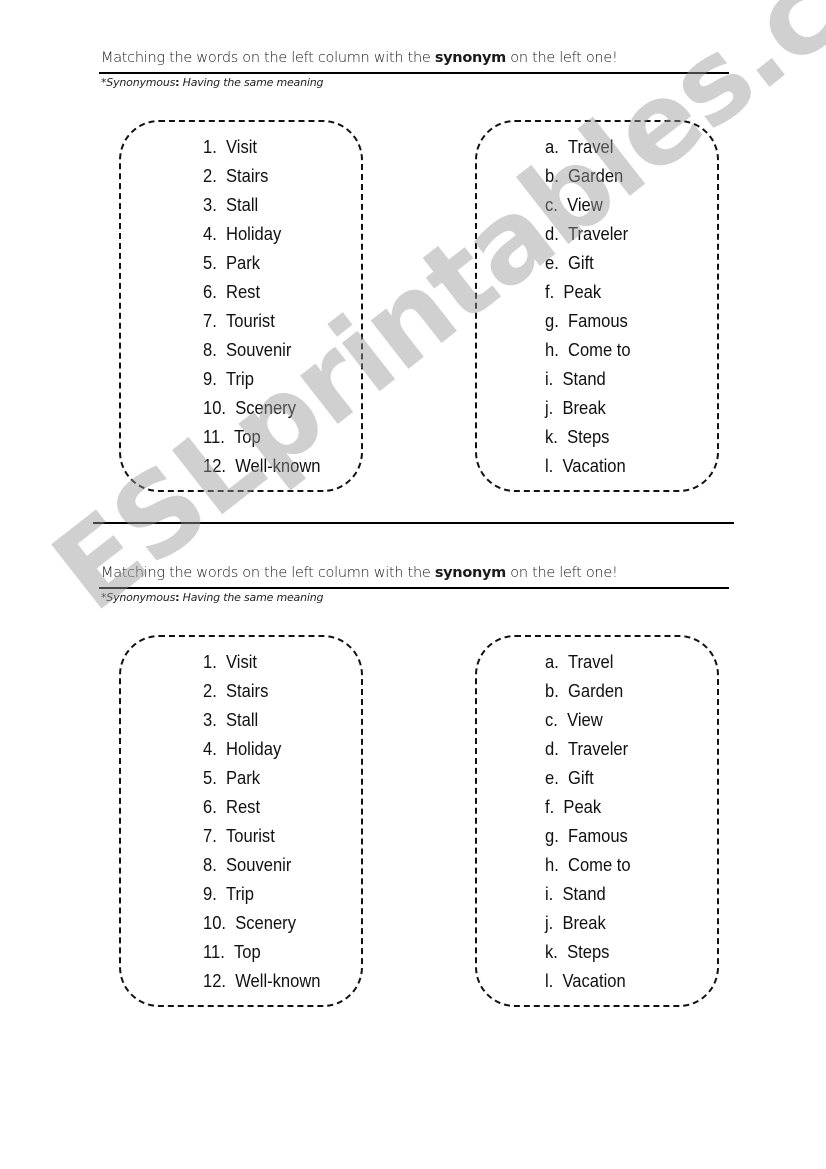  I want to click on item-number: 7., so click(210, 321).